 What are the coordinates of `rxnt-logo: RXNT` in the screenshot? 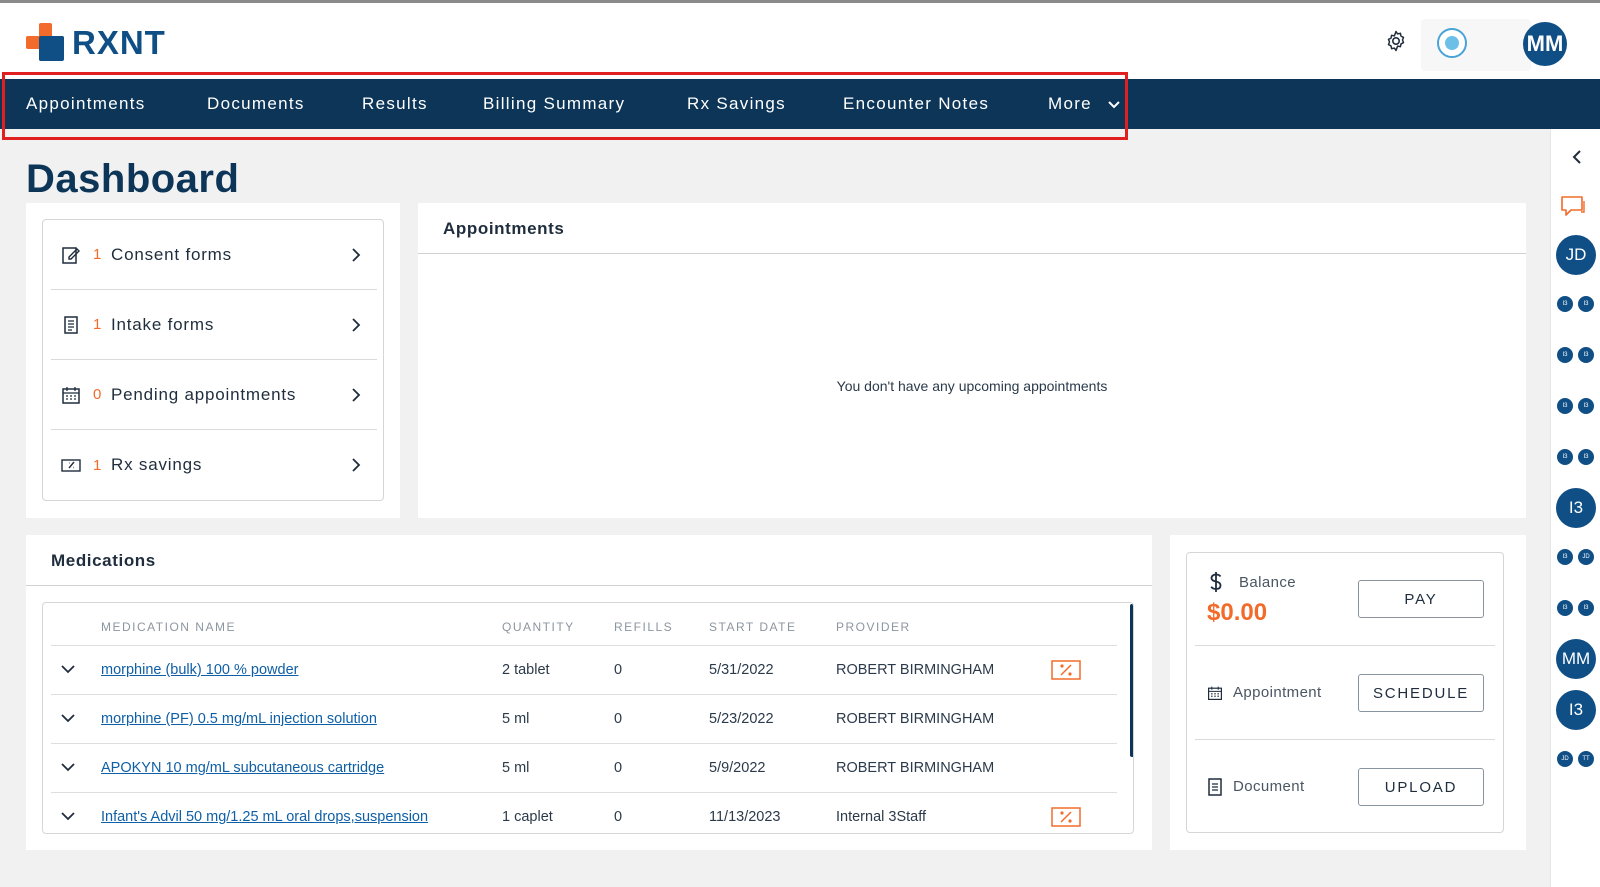 It's located at (96, 43).